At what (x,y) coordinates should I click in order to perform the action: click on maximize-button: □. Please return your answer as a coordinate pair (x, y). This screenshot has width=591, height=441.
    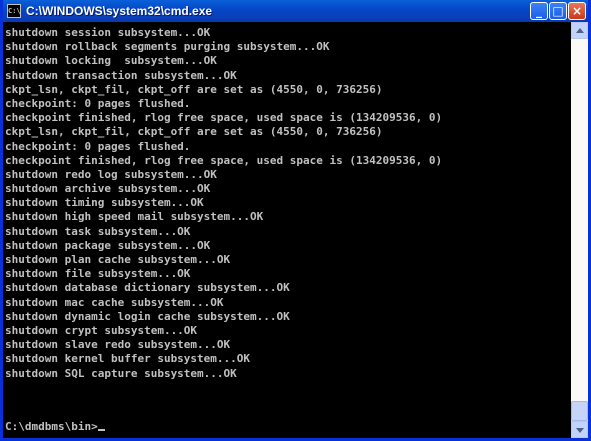
    Looking at the image, I should click on (558, 11).